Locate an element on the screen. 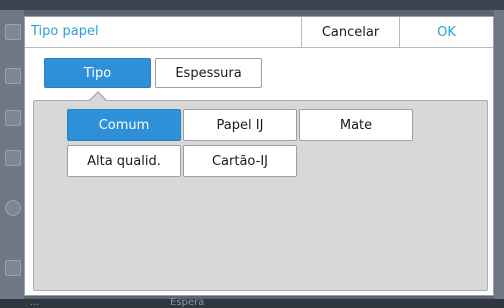 The image size is (504, 308). cancel-button: Cancelar is located at coordinates (350, 32).